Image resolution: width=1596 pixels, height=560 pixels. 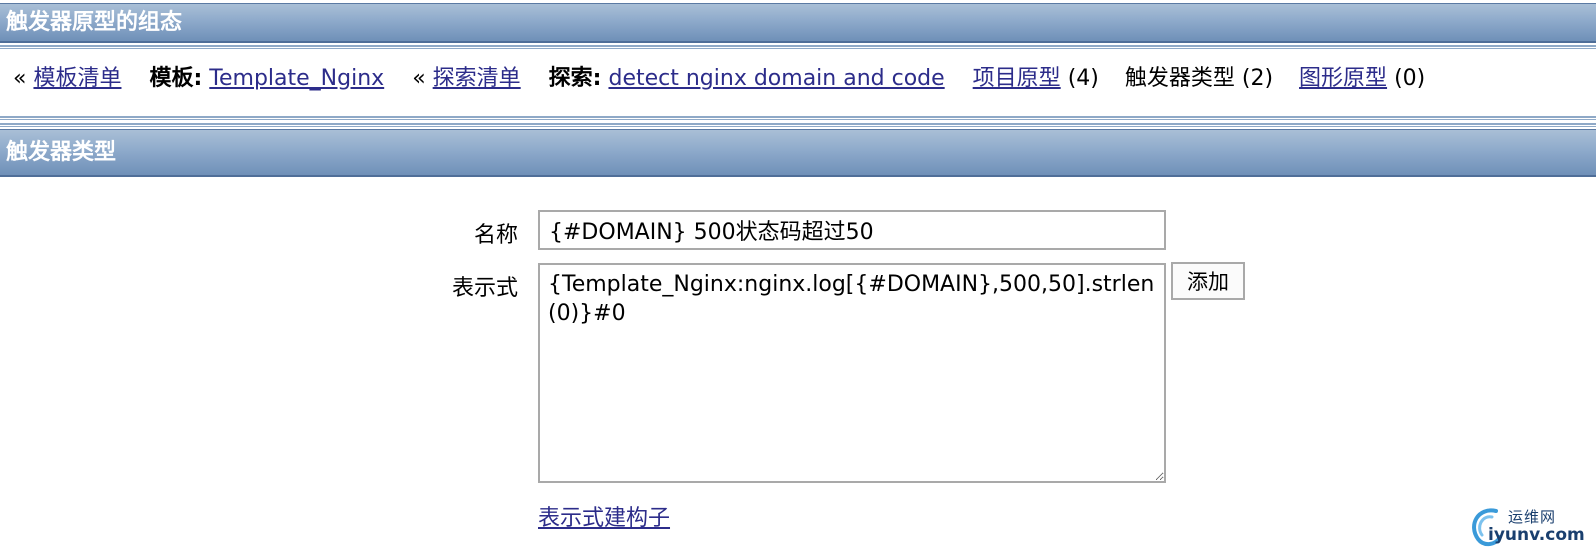 What do you see at coordinates (77, 78) in the screenshot?
I see `template-list-link: 模板清单` at bounding box center [77, 78].